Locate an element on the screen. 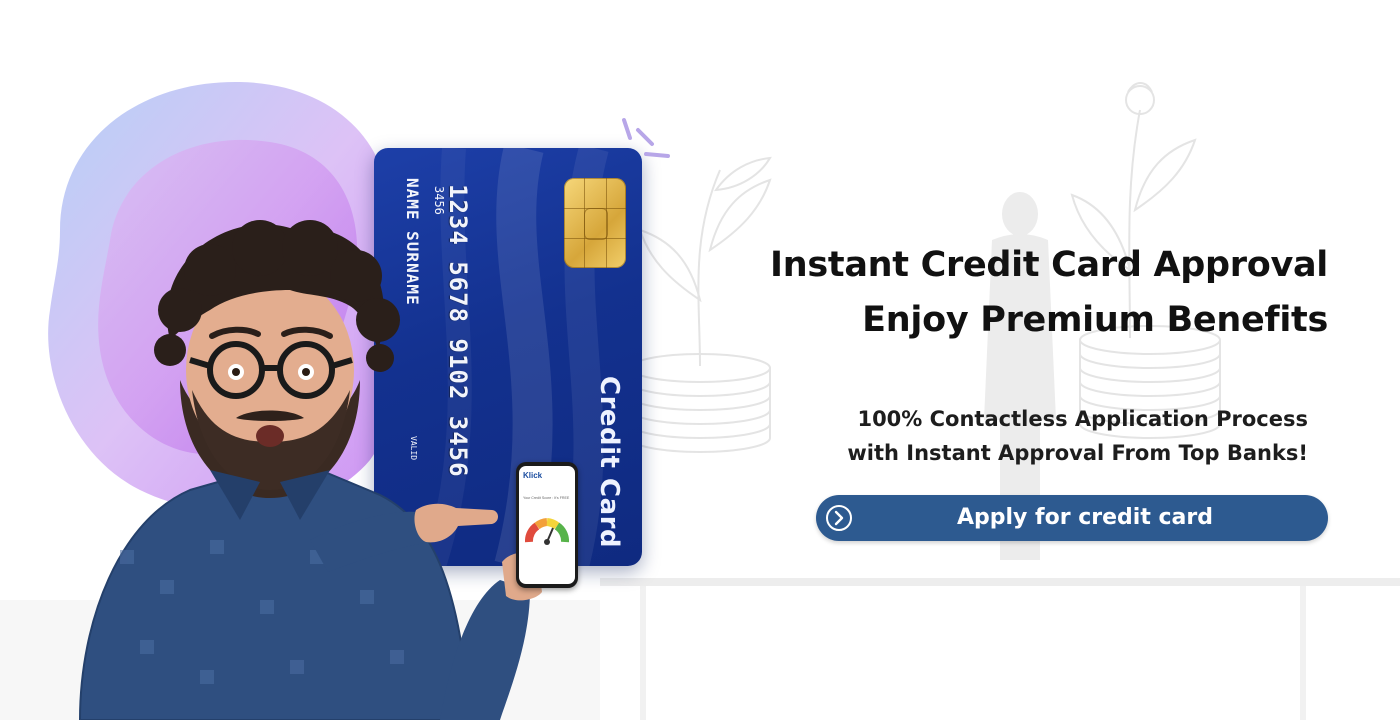 Image resolution: width=1400 pixels, height=720 pixels. headline-line-2: Enjoy Premium Benefits is located at coordinates (1095, 320).